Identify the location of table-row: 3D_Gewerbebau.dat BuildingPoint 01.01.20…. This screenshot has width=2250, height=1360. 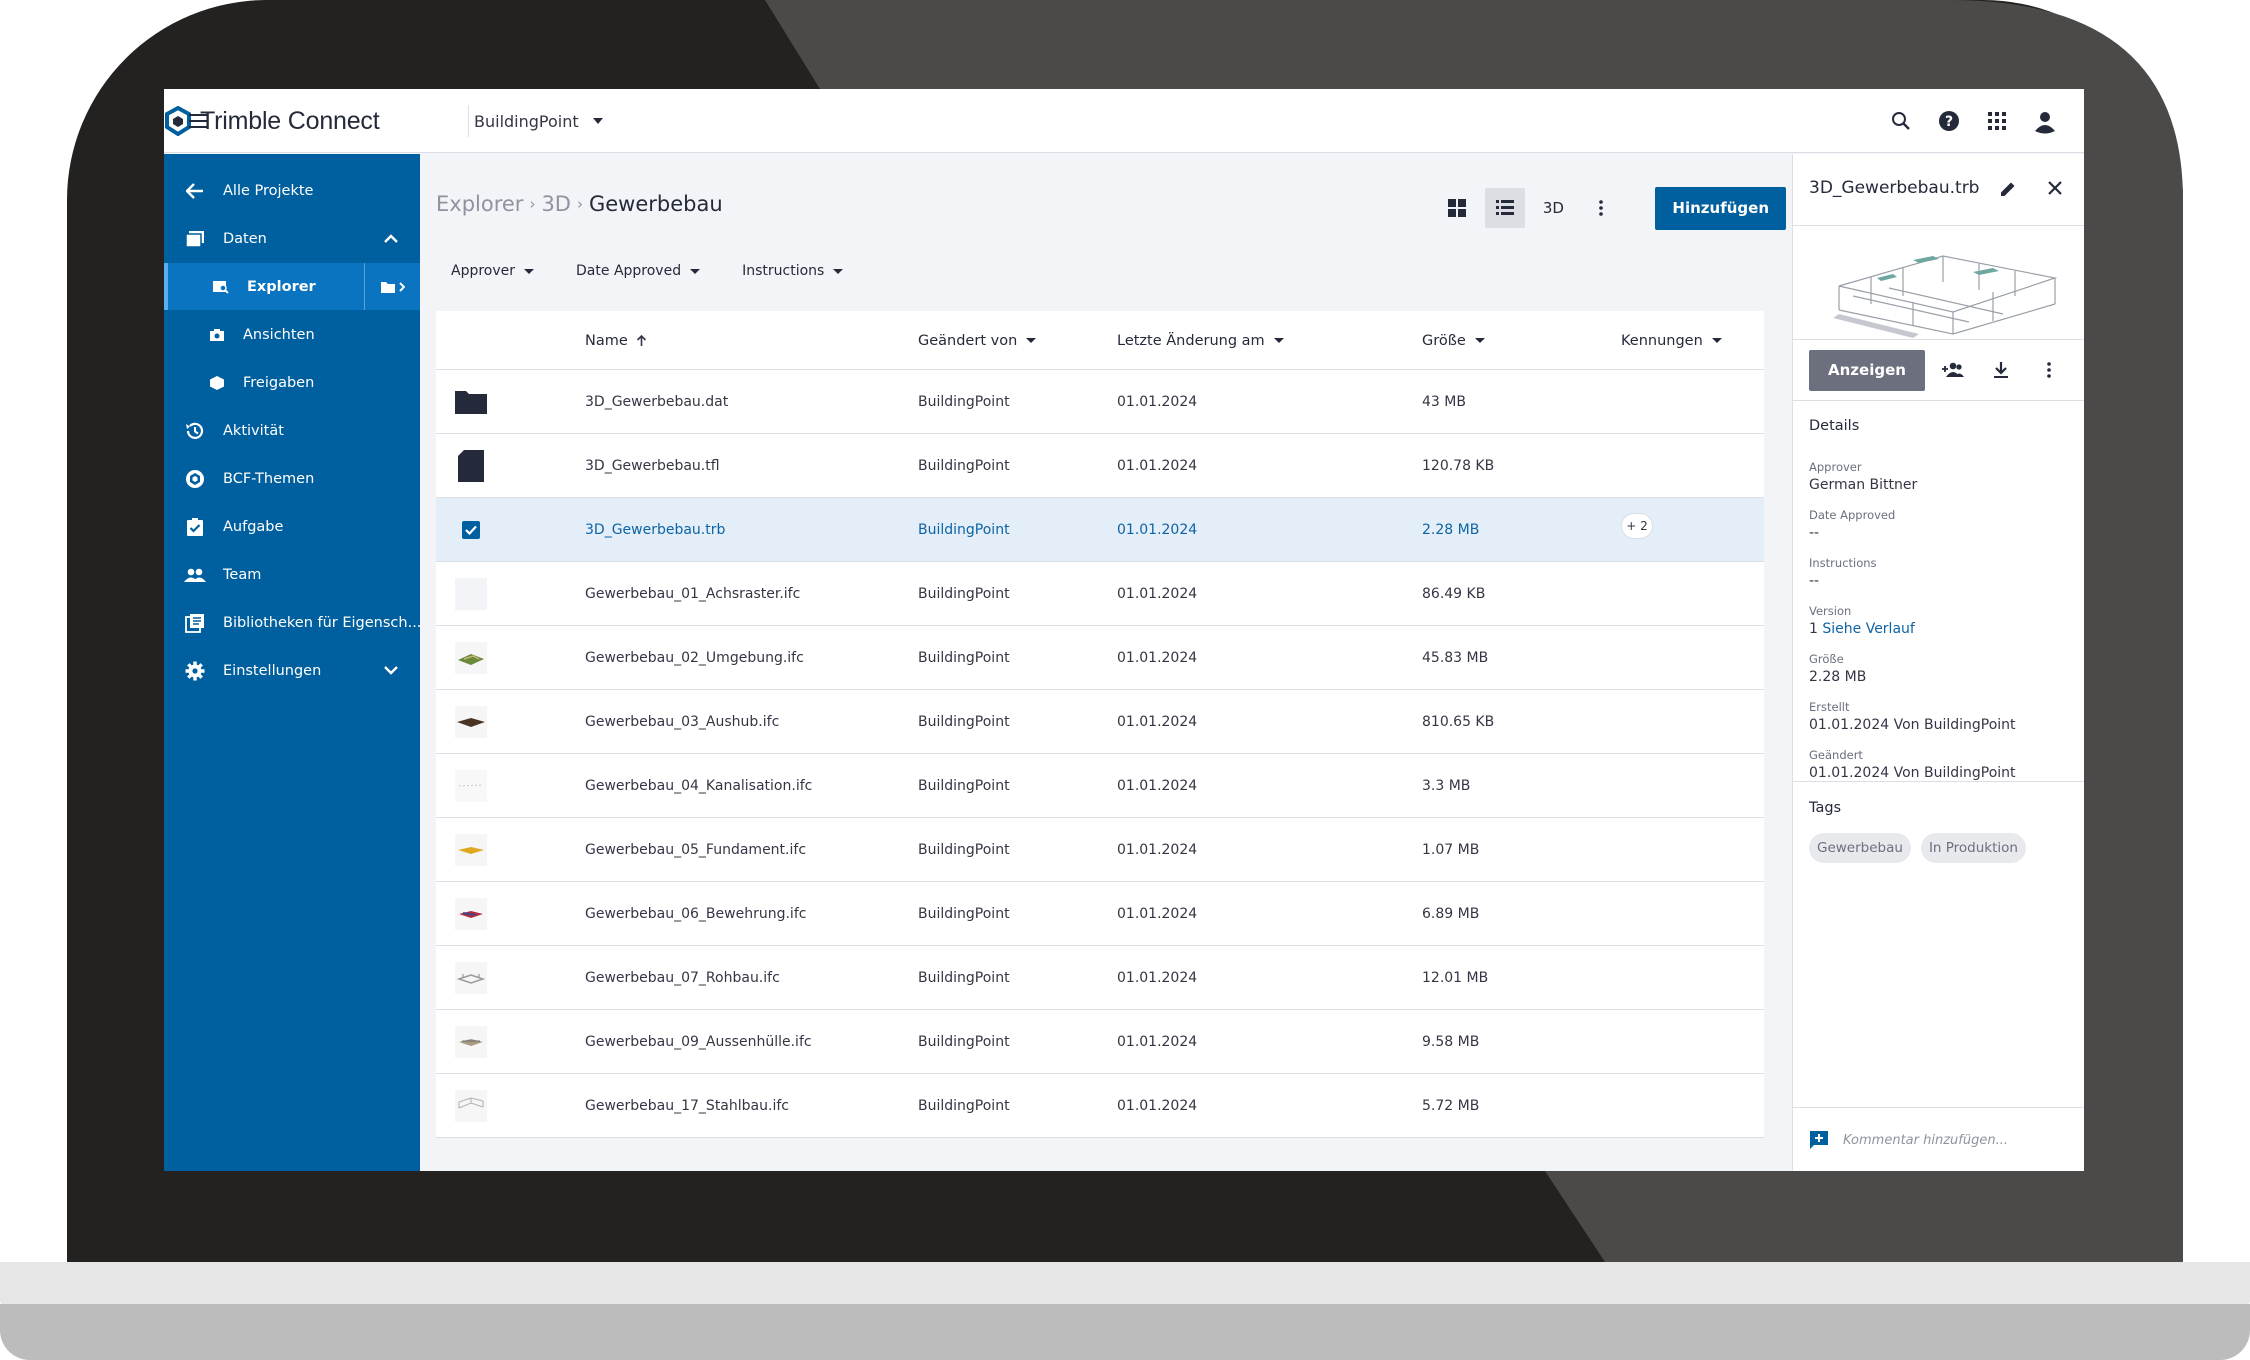
(1100, 402).